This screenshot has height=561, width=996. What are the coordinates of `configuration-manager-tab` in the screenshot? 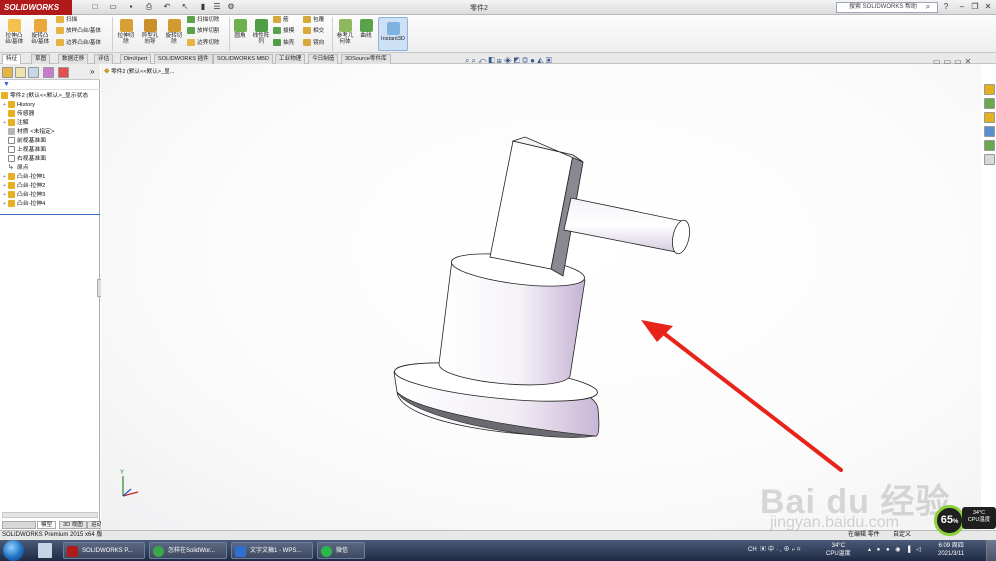 It's located at (33, 72).